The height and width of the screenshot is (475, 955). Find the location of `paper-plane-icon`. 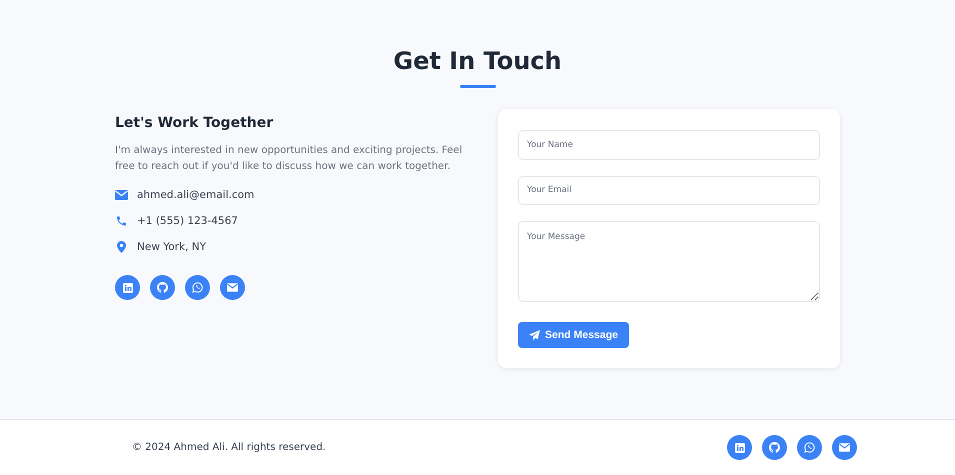

paper-plane-icon is located at coordinates (534, 335).